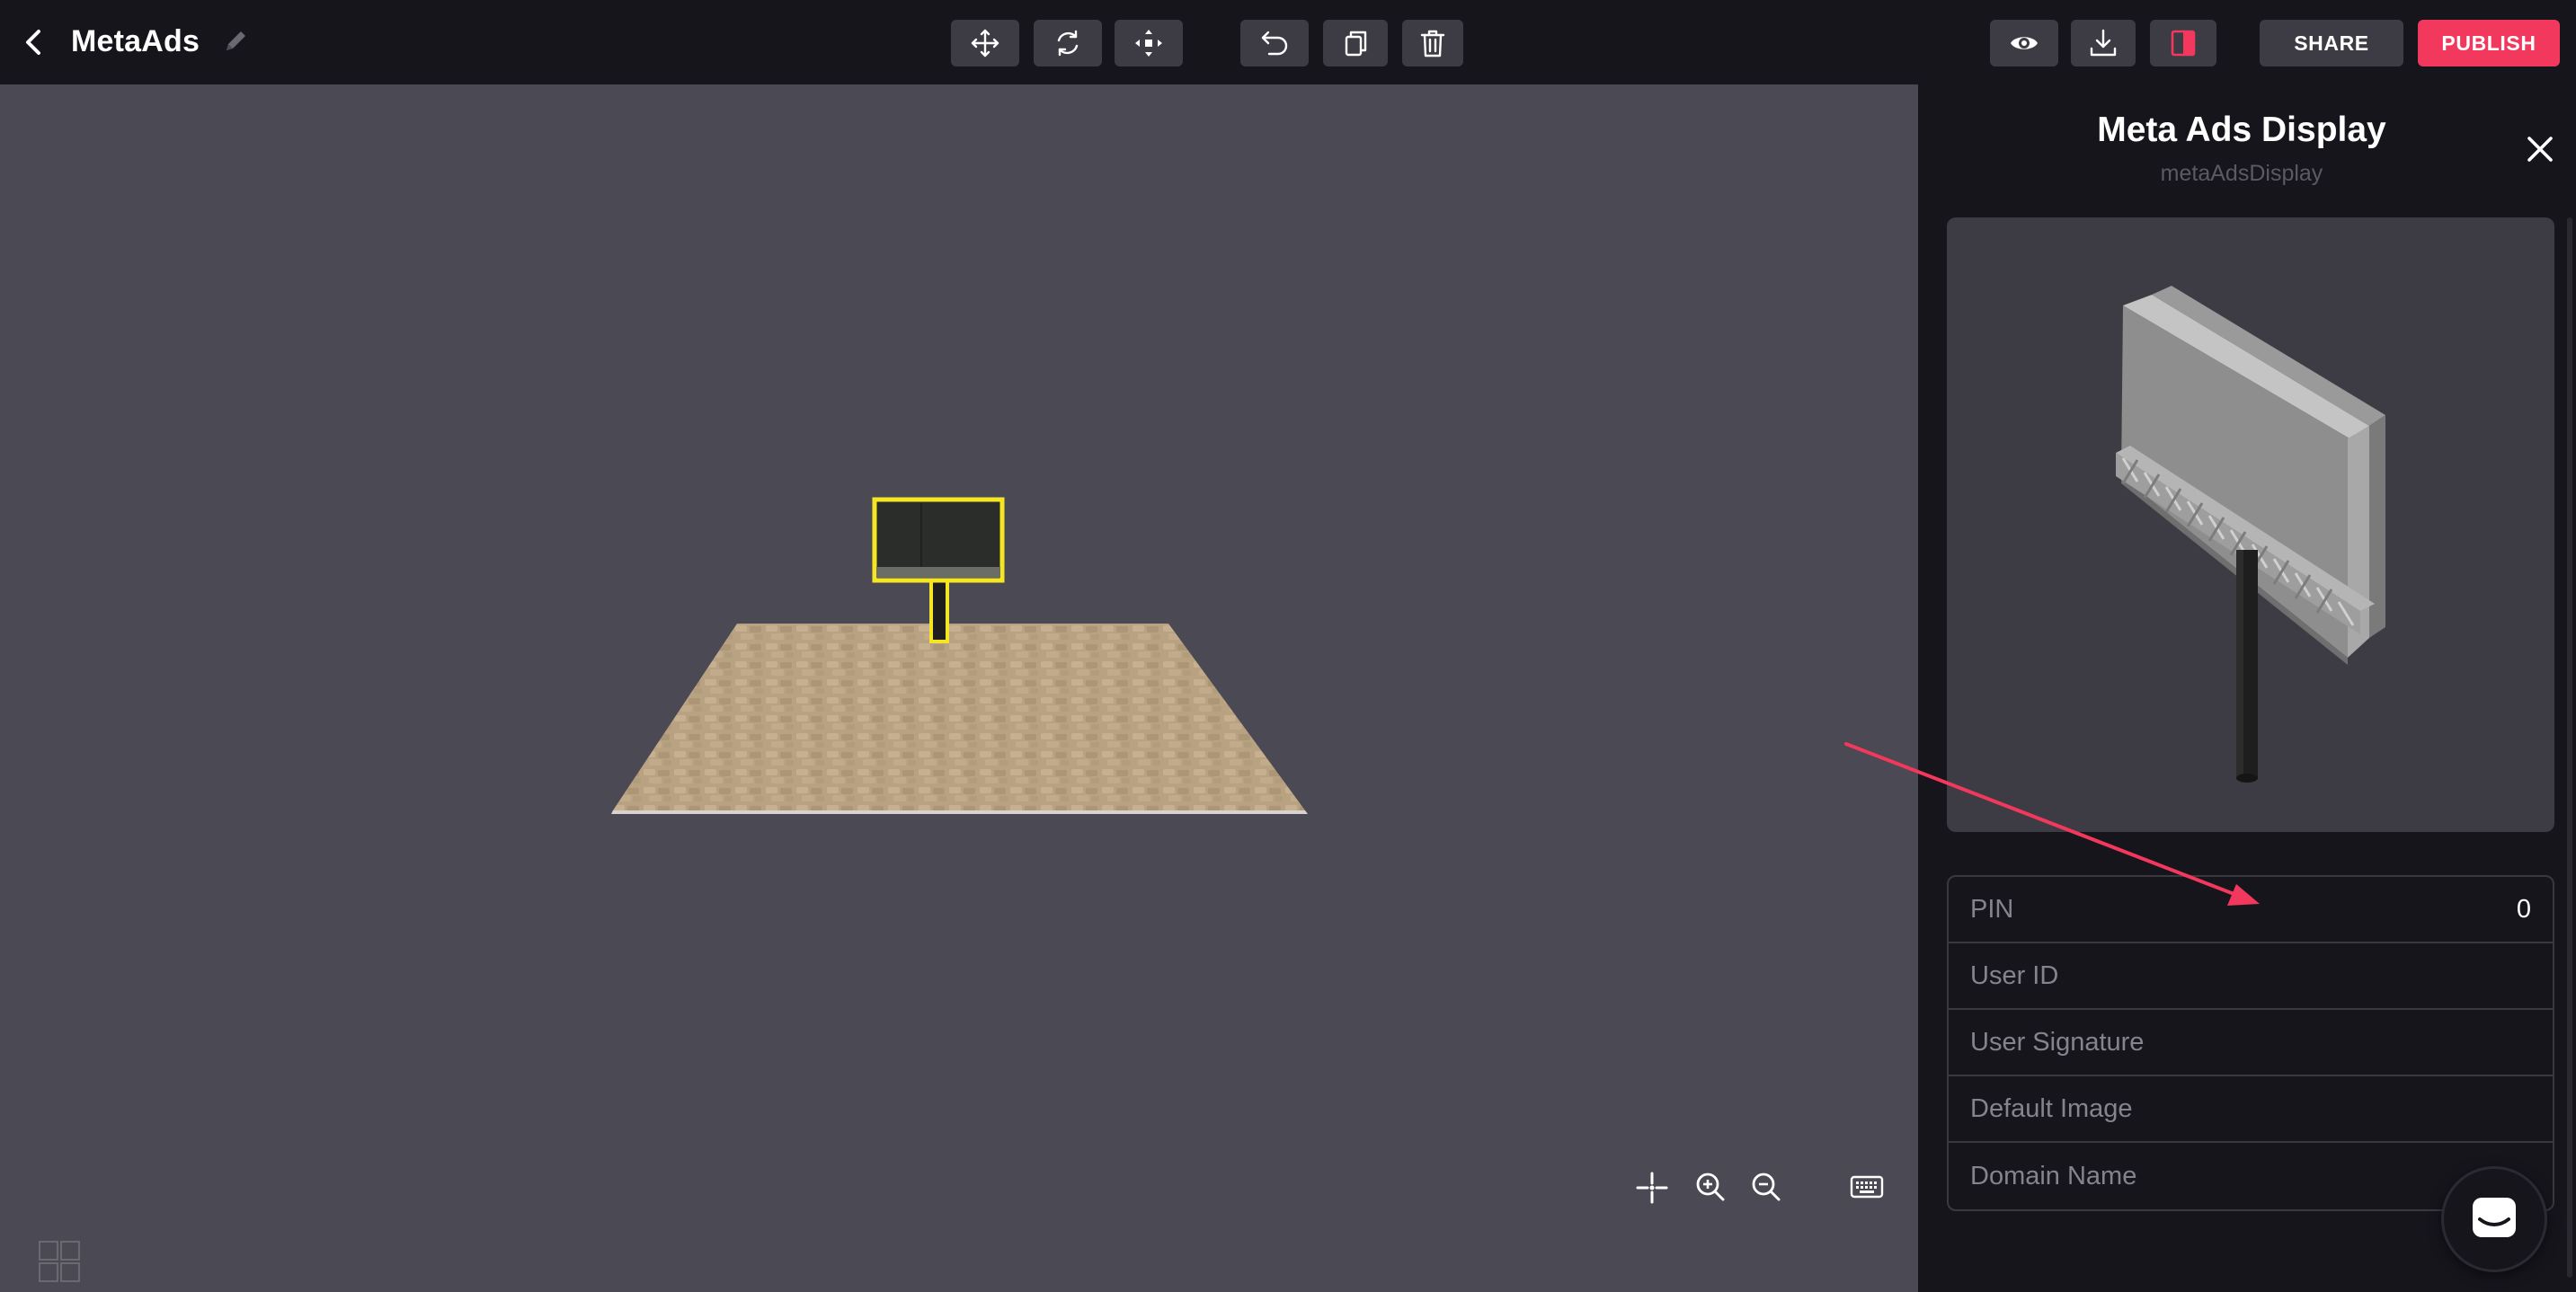  I want to click on chat-icon, so click(2494, 1217).